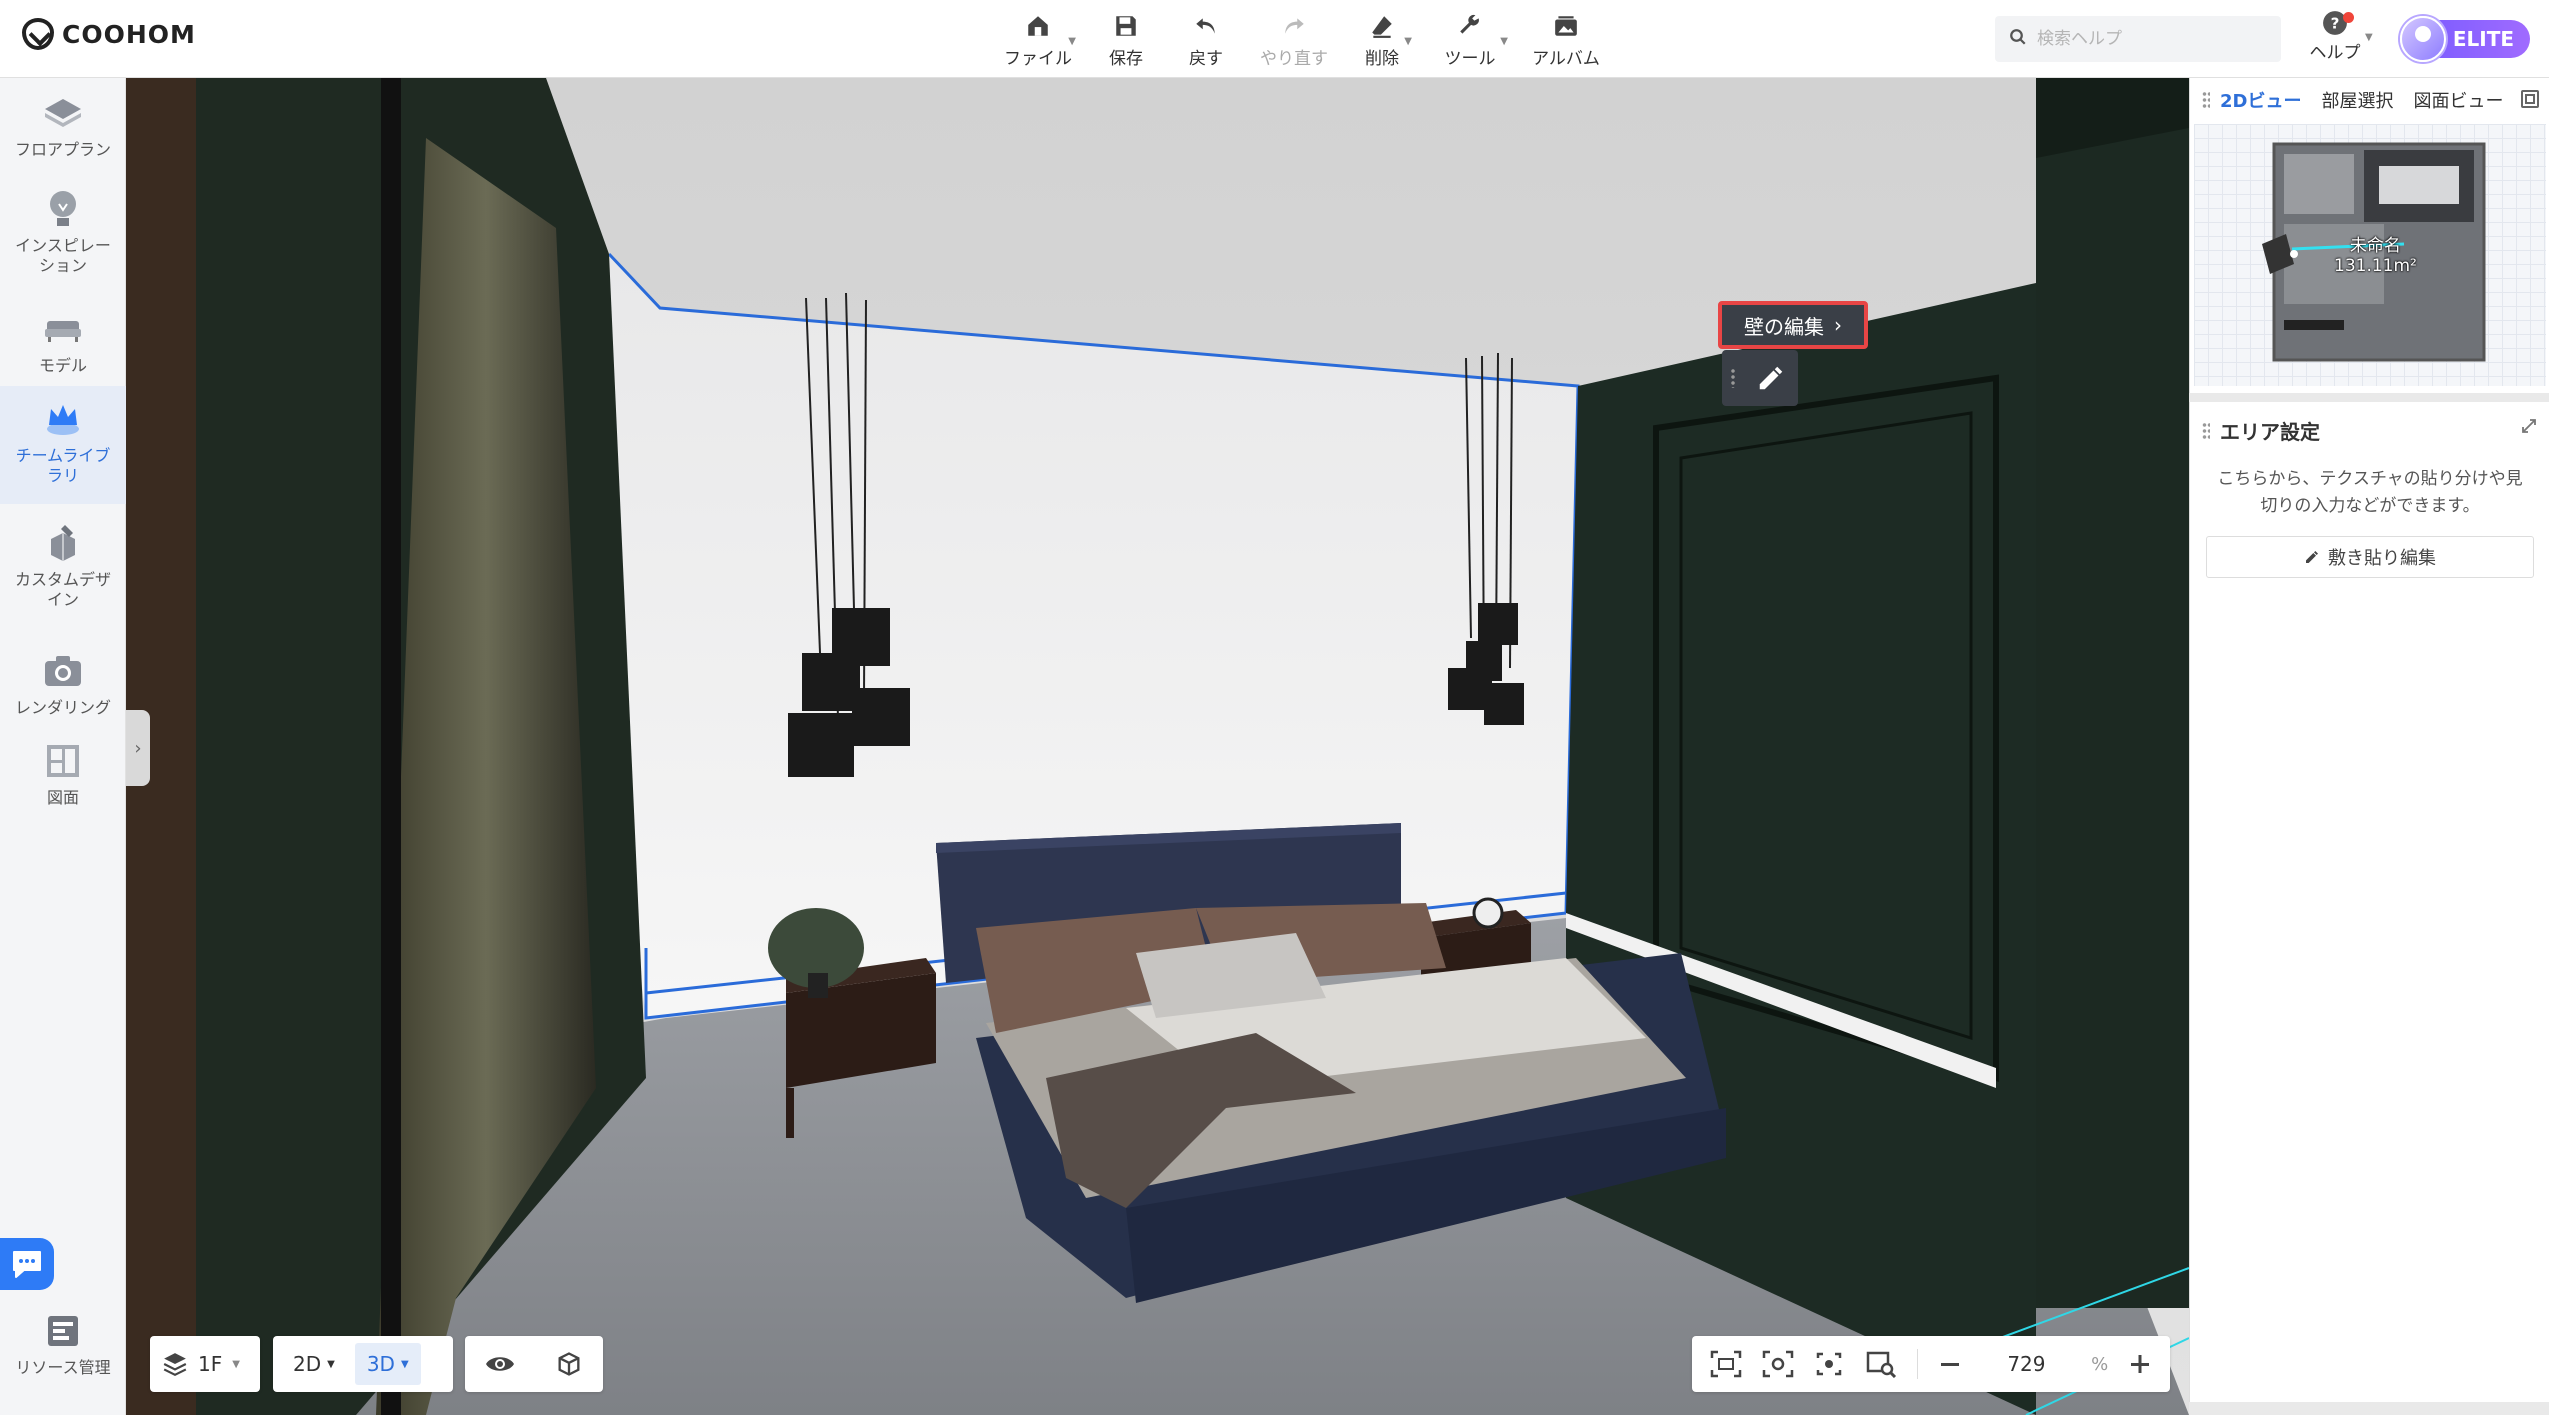  Describe the element at coordinates (1566, 59) in the screenshot. I see `album-label: アルバム` at that location.